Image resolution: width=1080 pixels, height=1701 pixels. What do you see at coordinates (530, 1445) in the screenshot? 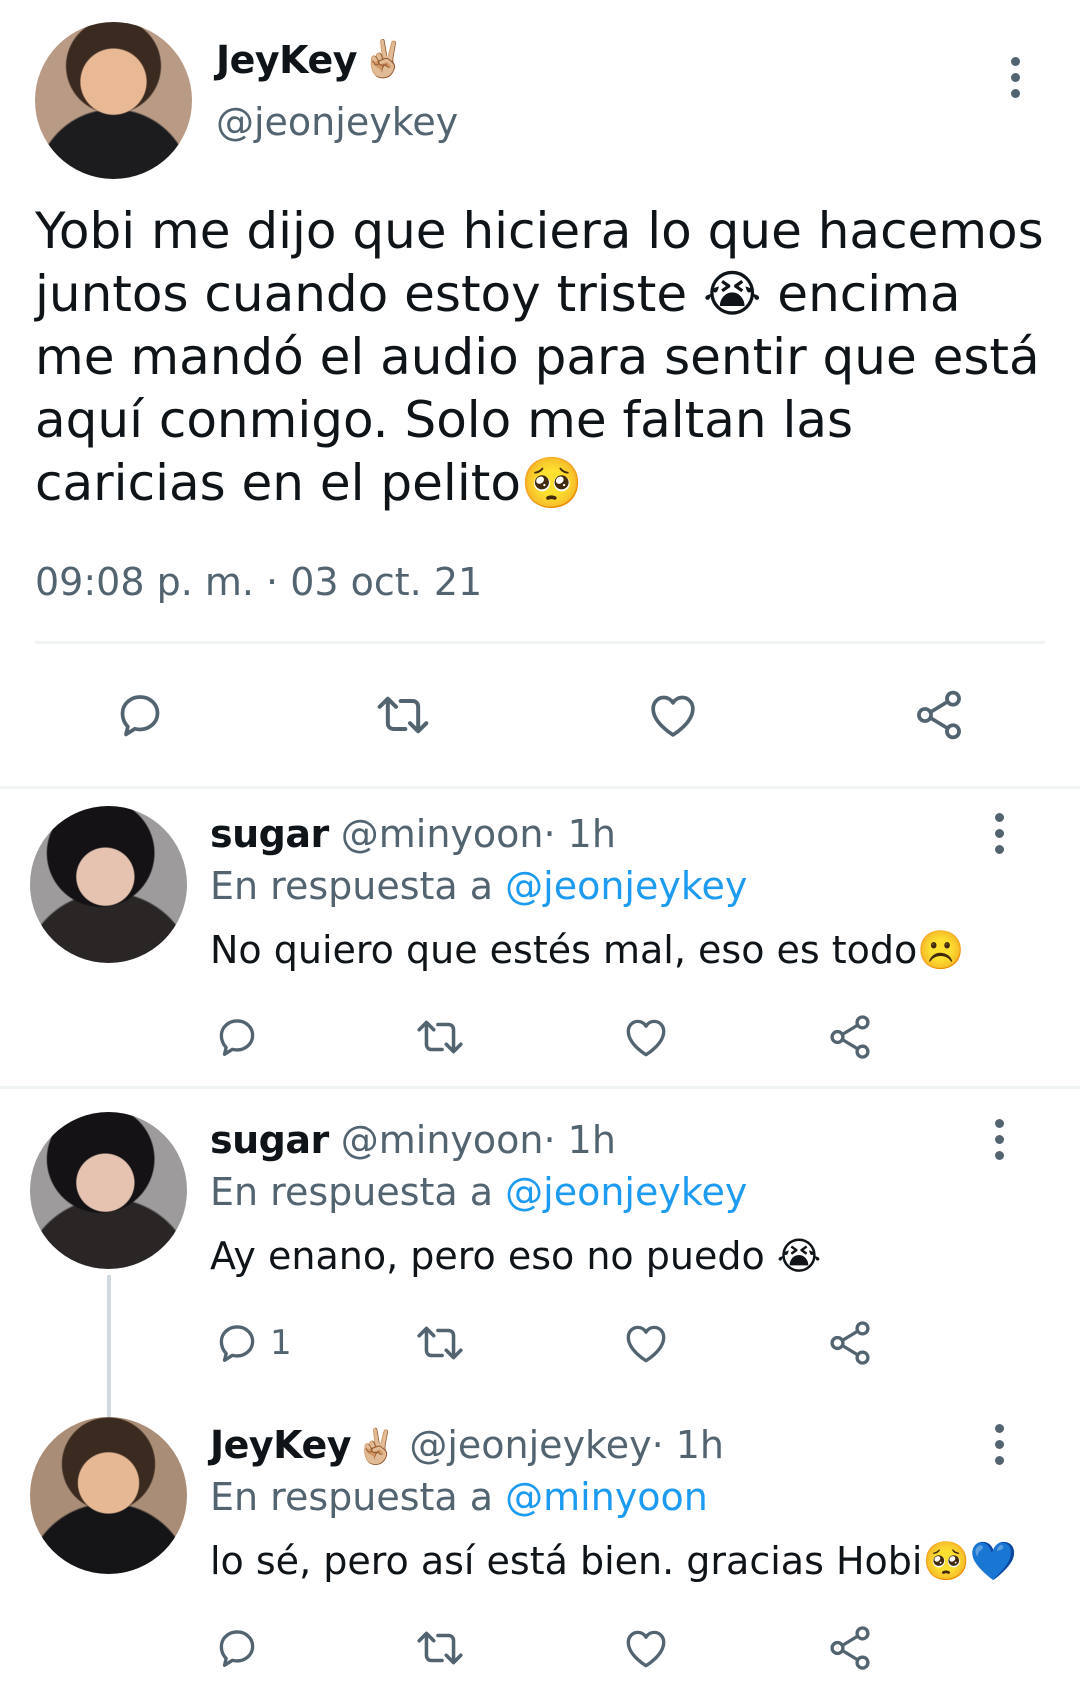
I see `reply-author-handle: @jeonjeykey` at bounding box center [530, 1445].